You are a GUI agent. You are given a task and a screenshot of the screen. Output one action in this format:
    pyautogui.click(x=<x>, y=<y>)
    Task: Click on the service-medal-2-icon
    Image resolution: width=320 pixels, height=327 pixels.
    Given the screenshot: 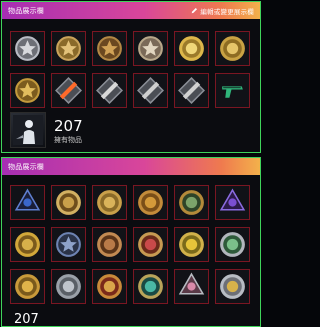 What is the action you would take?
    pyautogui.click(x=109, y=90)
    